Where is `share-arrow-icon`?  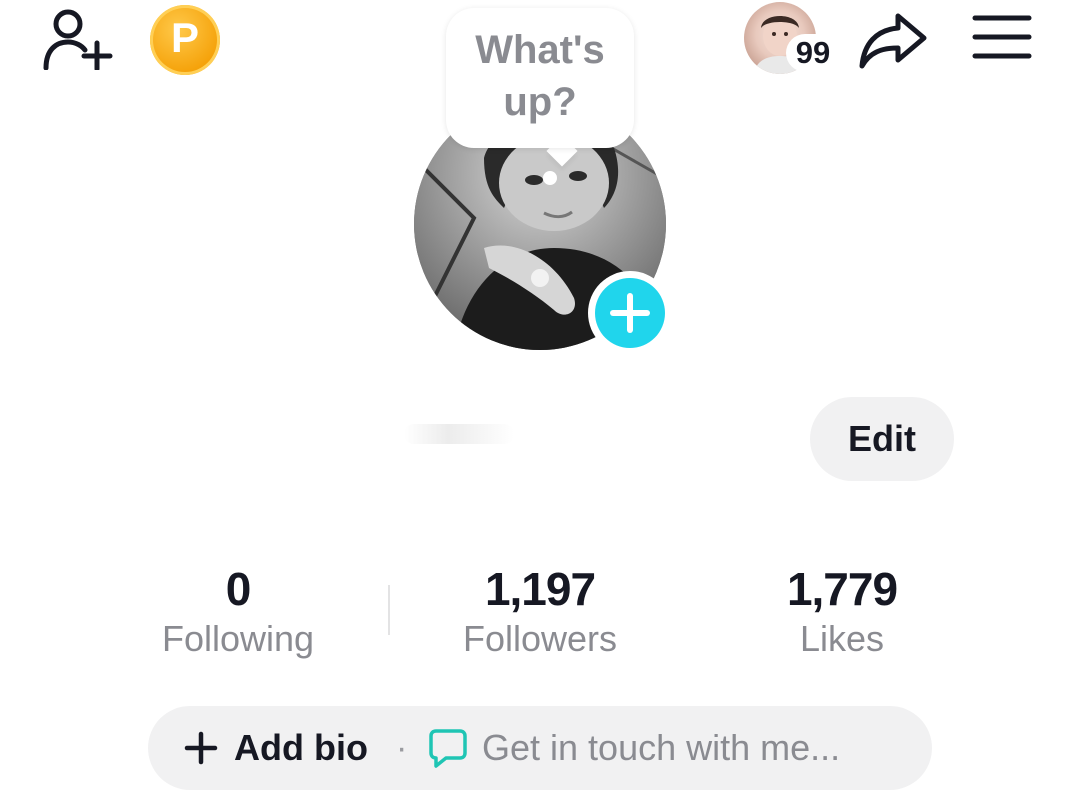 share-arrow-icon is located at coordinates (893, 40).